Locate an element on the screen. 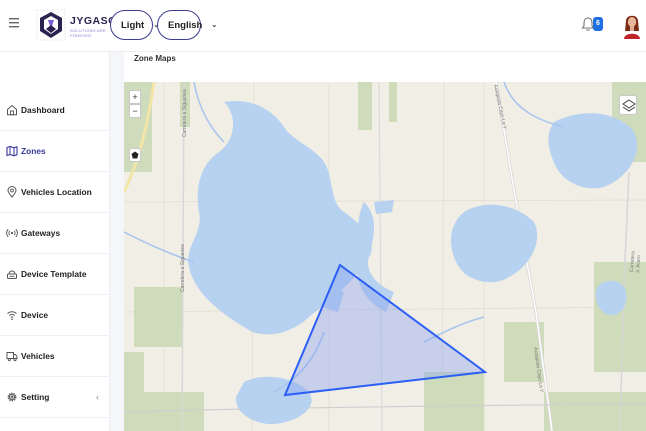 The width and height of the screenshot is (646, 431). sidebar-item-label: Vehicles Location is located at coordinates (56, 192).